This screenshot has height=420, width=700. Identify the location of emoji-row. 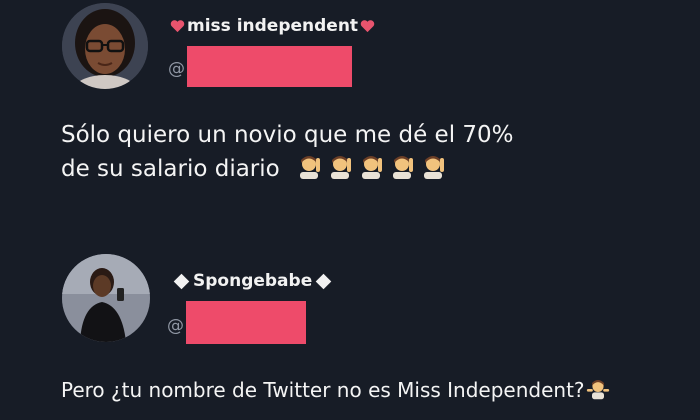
(372, 169).